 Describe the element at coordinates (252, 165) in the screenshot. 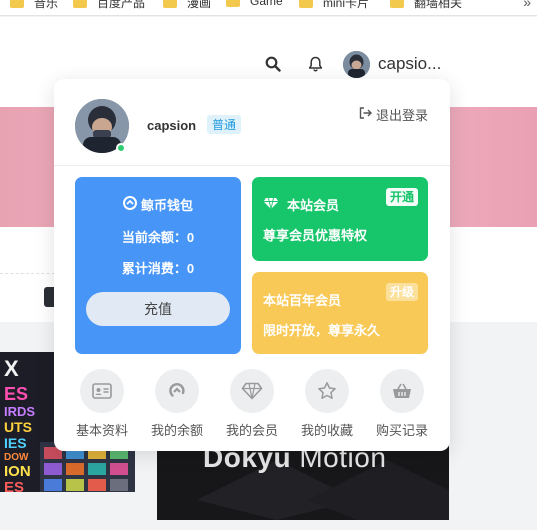

I see `panel-divider` at that location.